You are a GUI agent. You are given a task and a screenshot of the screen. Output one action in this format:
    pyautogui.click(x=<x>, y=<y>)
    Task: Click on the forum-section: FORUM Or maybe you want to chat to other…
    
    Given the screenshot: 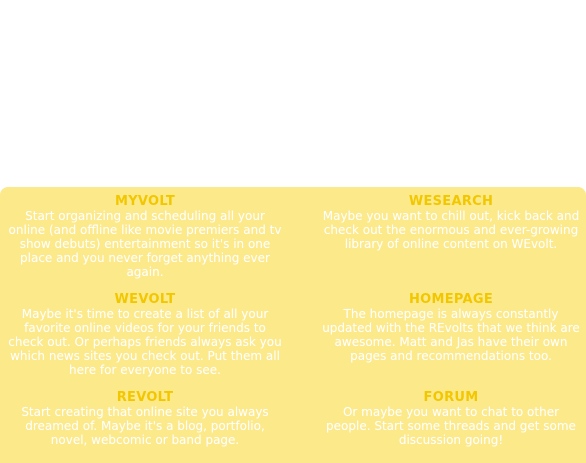 What is the action you would take?
    pyautogui.click(x=451, y=419)
    